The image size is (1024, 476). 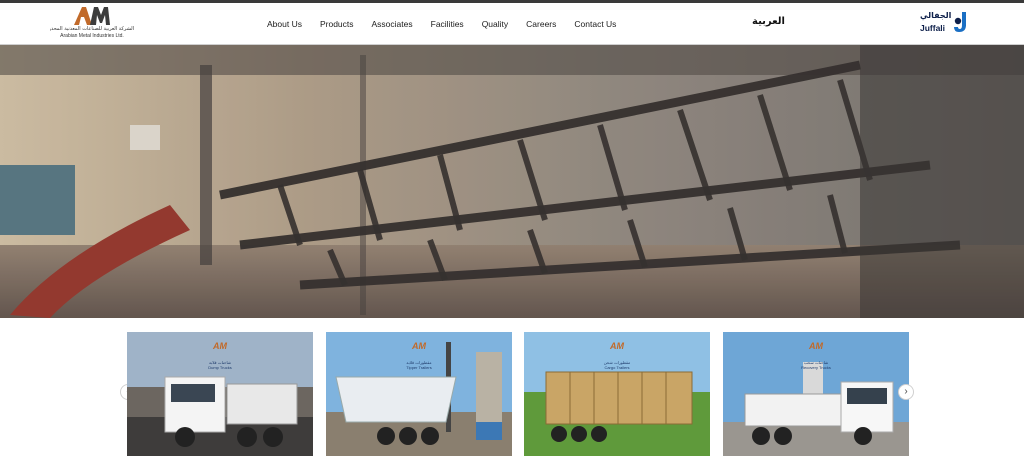 I want to click on juffali-logo: الجفالي Juffali, so click(x=945, y=23).